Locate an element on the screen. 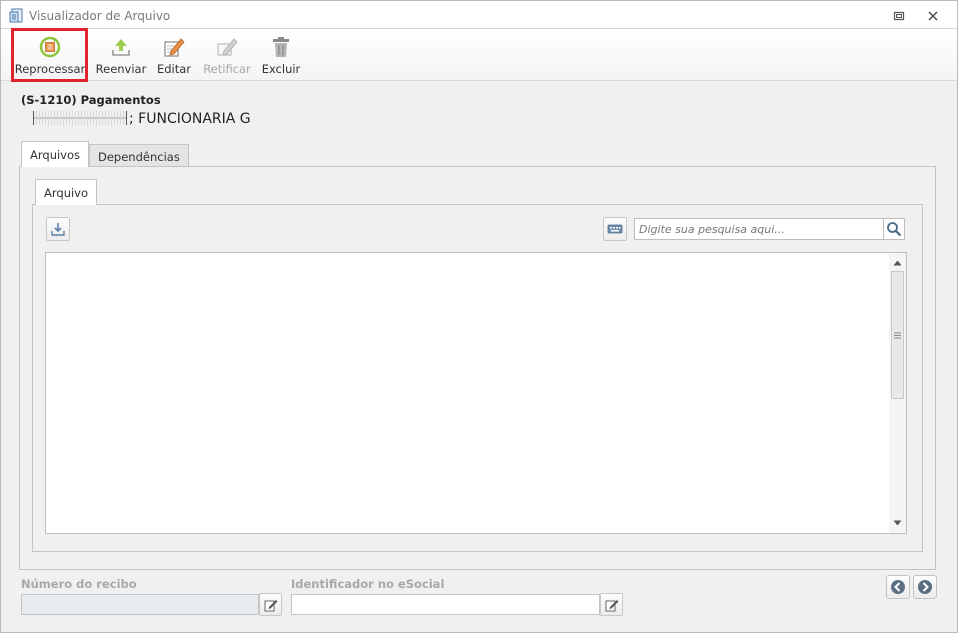 This screenshot has width=958, height=633. tab-files: Arquivos is located at coordinates (55, 154).